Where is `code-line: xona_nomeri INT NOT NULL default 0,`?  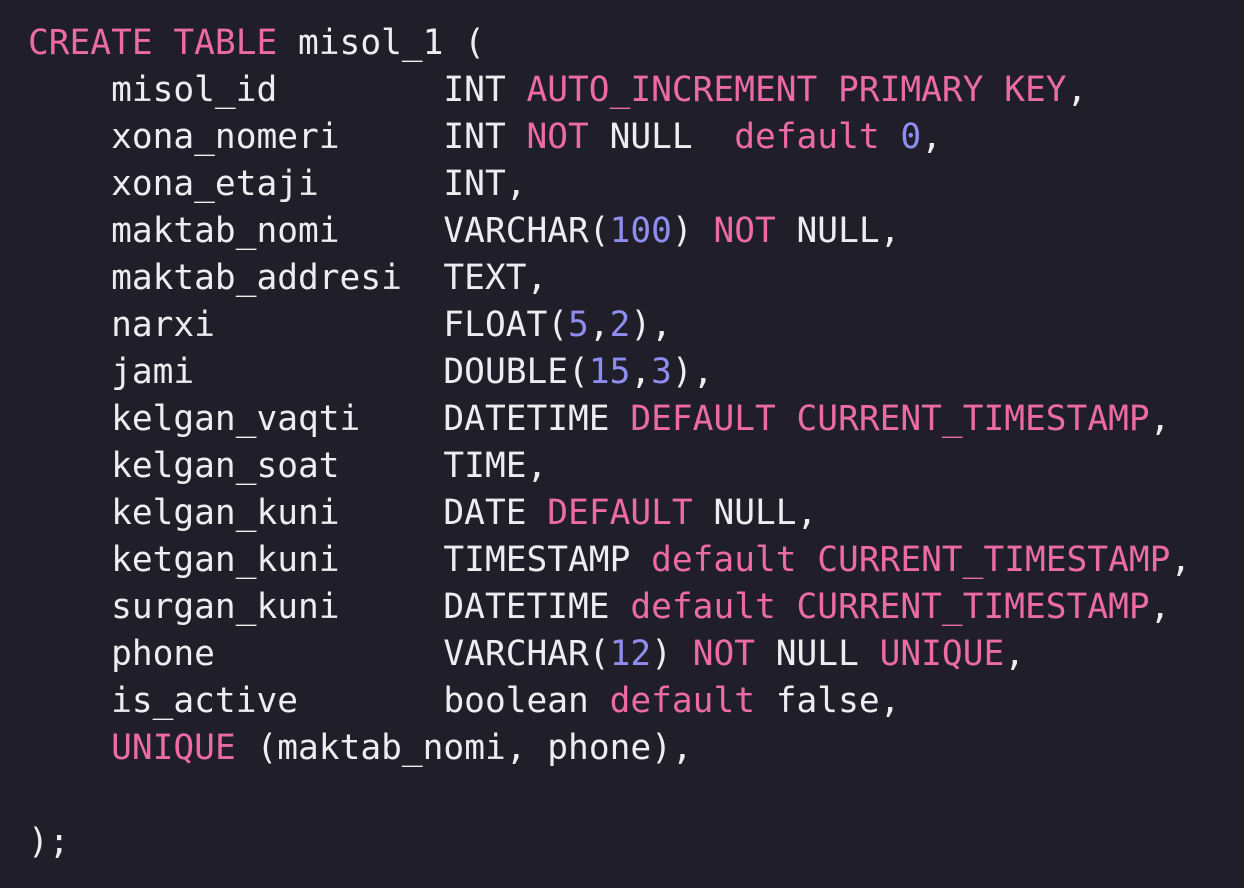 code-line: xona_nomeri INT NOT NULL default 0, is located at coordinates (609, 137).